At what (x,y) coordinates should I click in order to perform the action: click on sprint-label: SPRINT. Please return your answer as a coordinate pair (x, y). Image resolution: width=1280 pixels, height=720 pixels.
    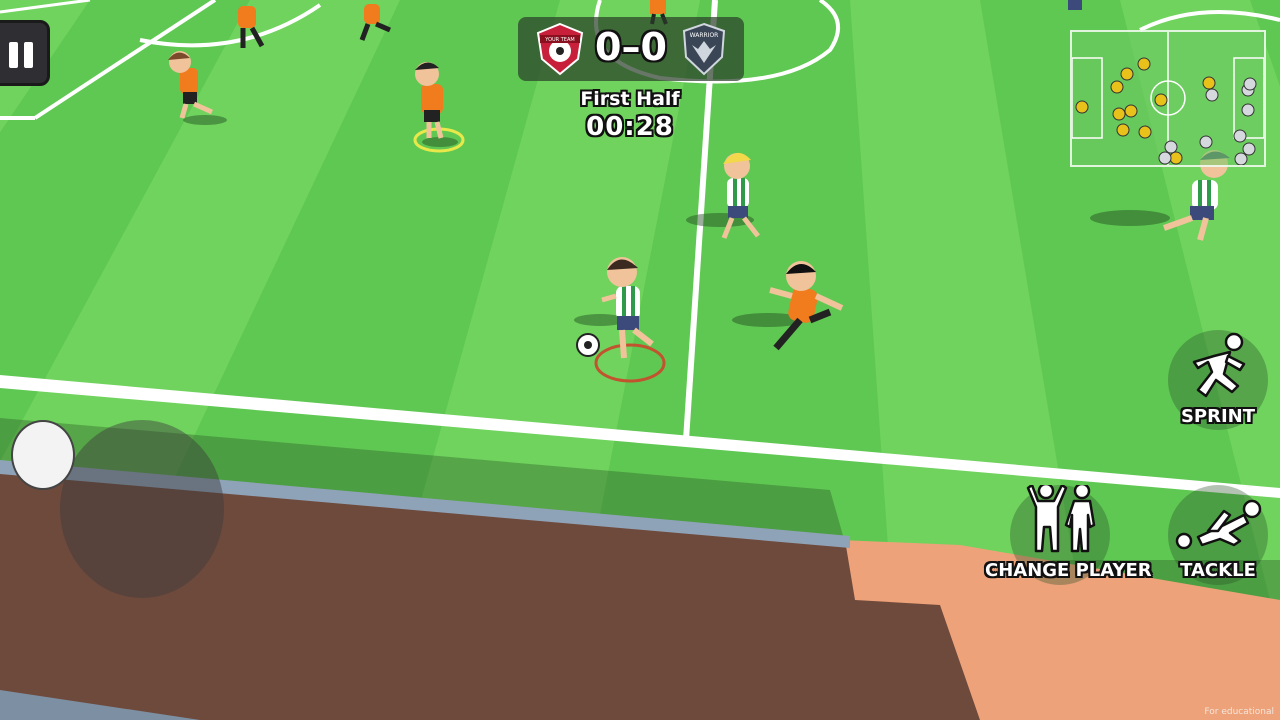
    Looking at the image, I should click on (1218, 416).